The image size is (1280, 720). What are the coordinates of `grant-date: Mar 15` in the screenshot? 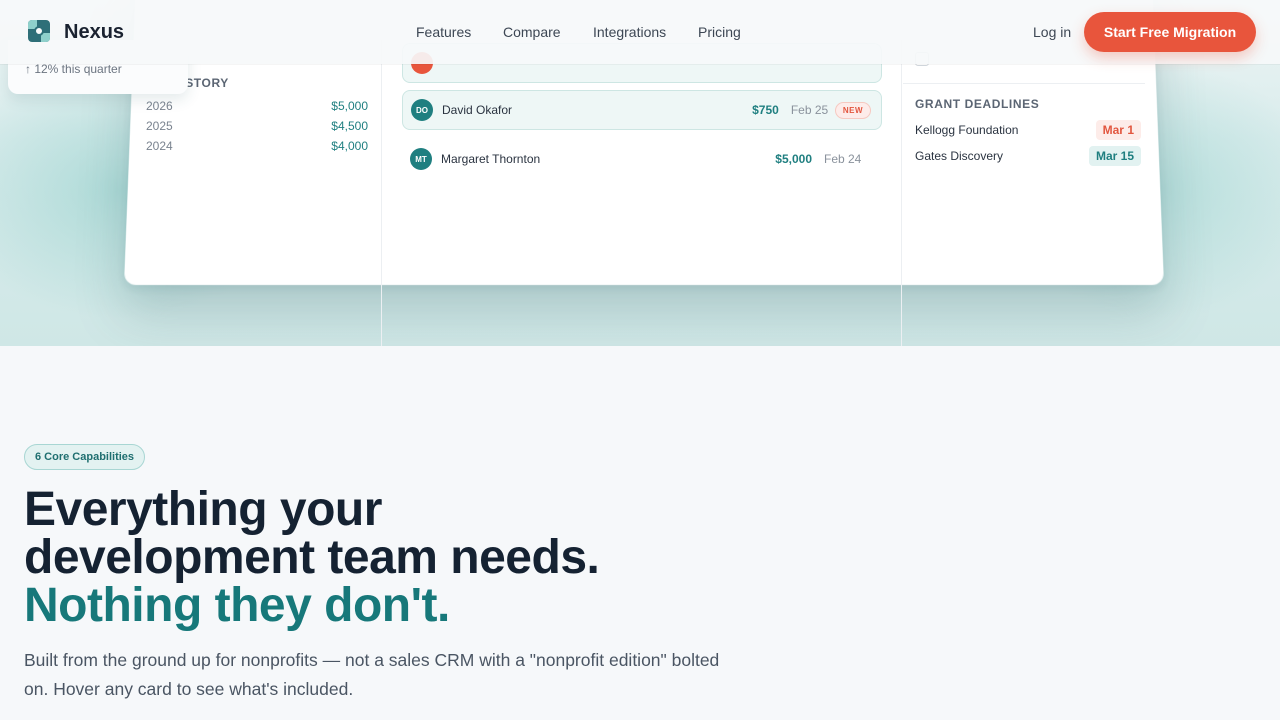 It's located at (1114, 156).